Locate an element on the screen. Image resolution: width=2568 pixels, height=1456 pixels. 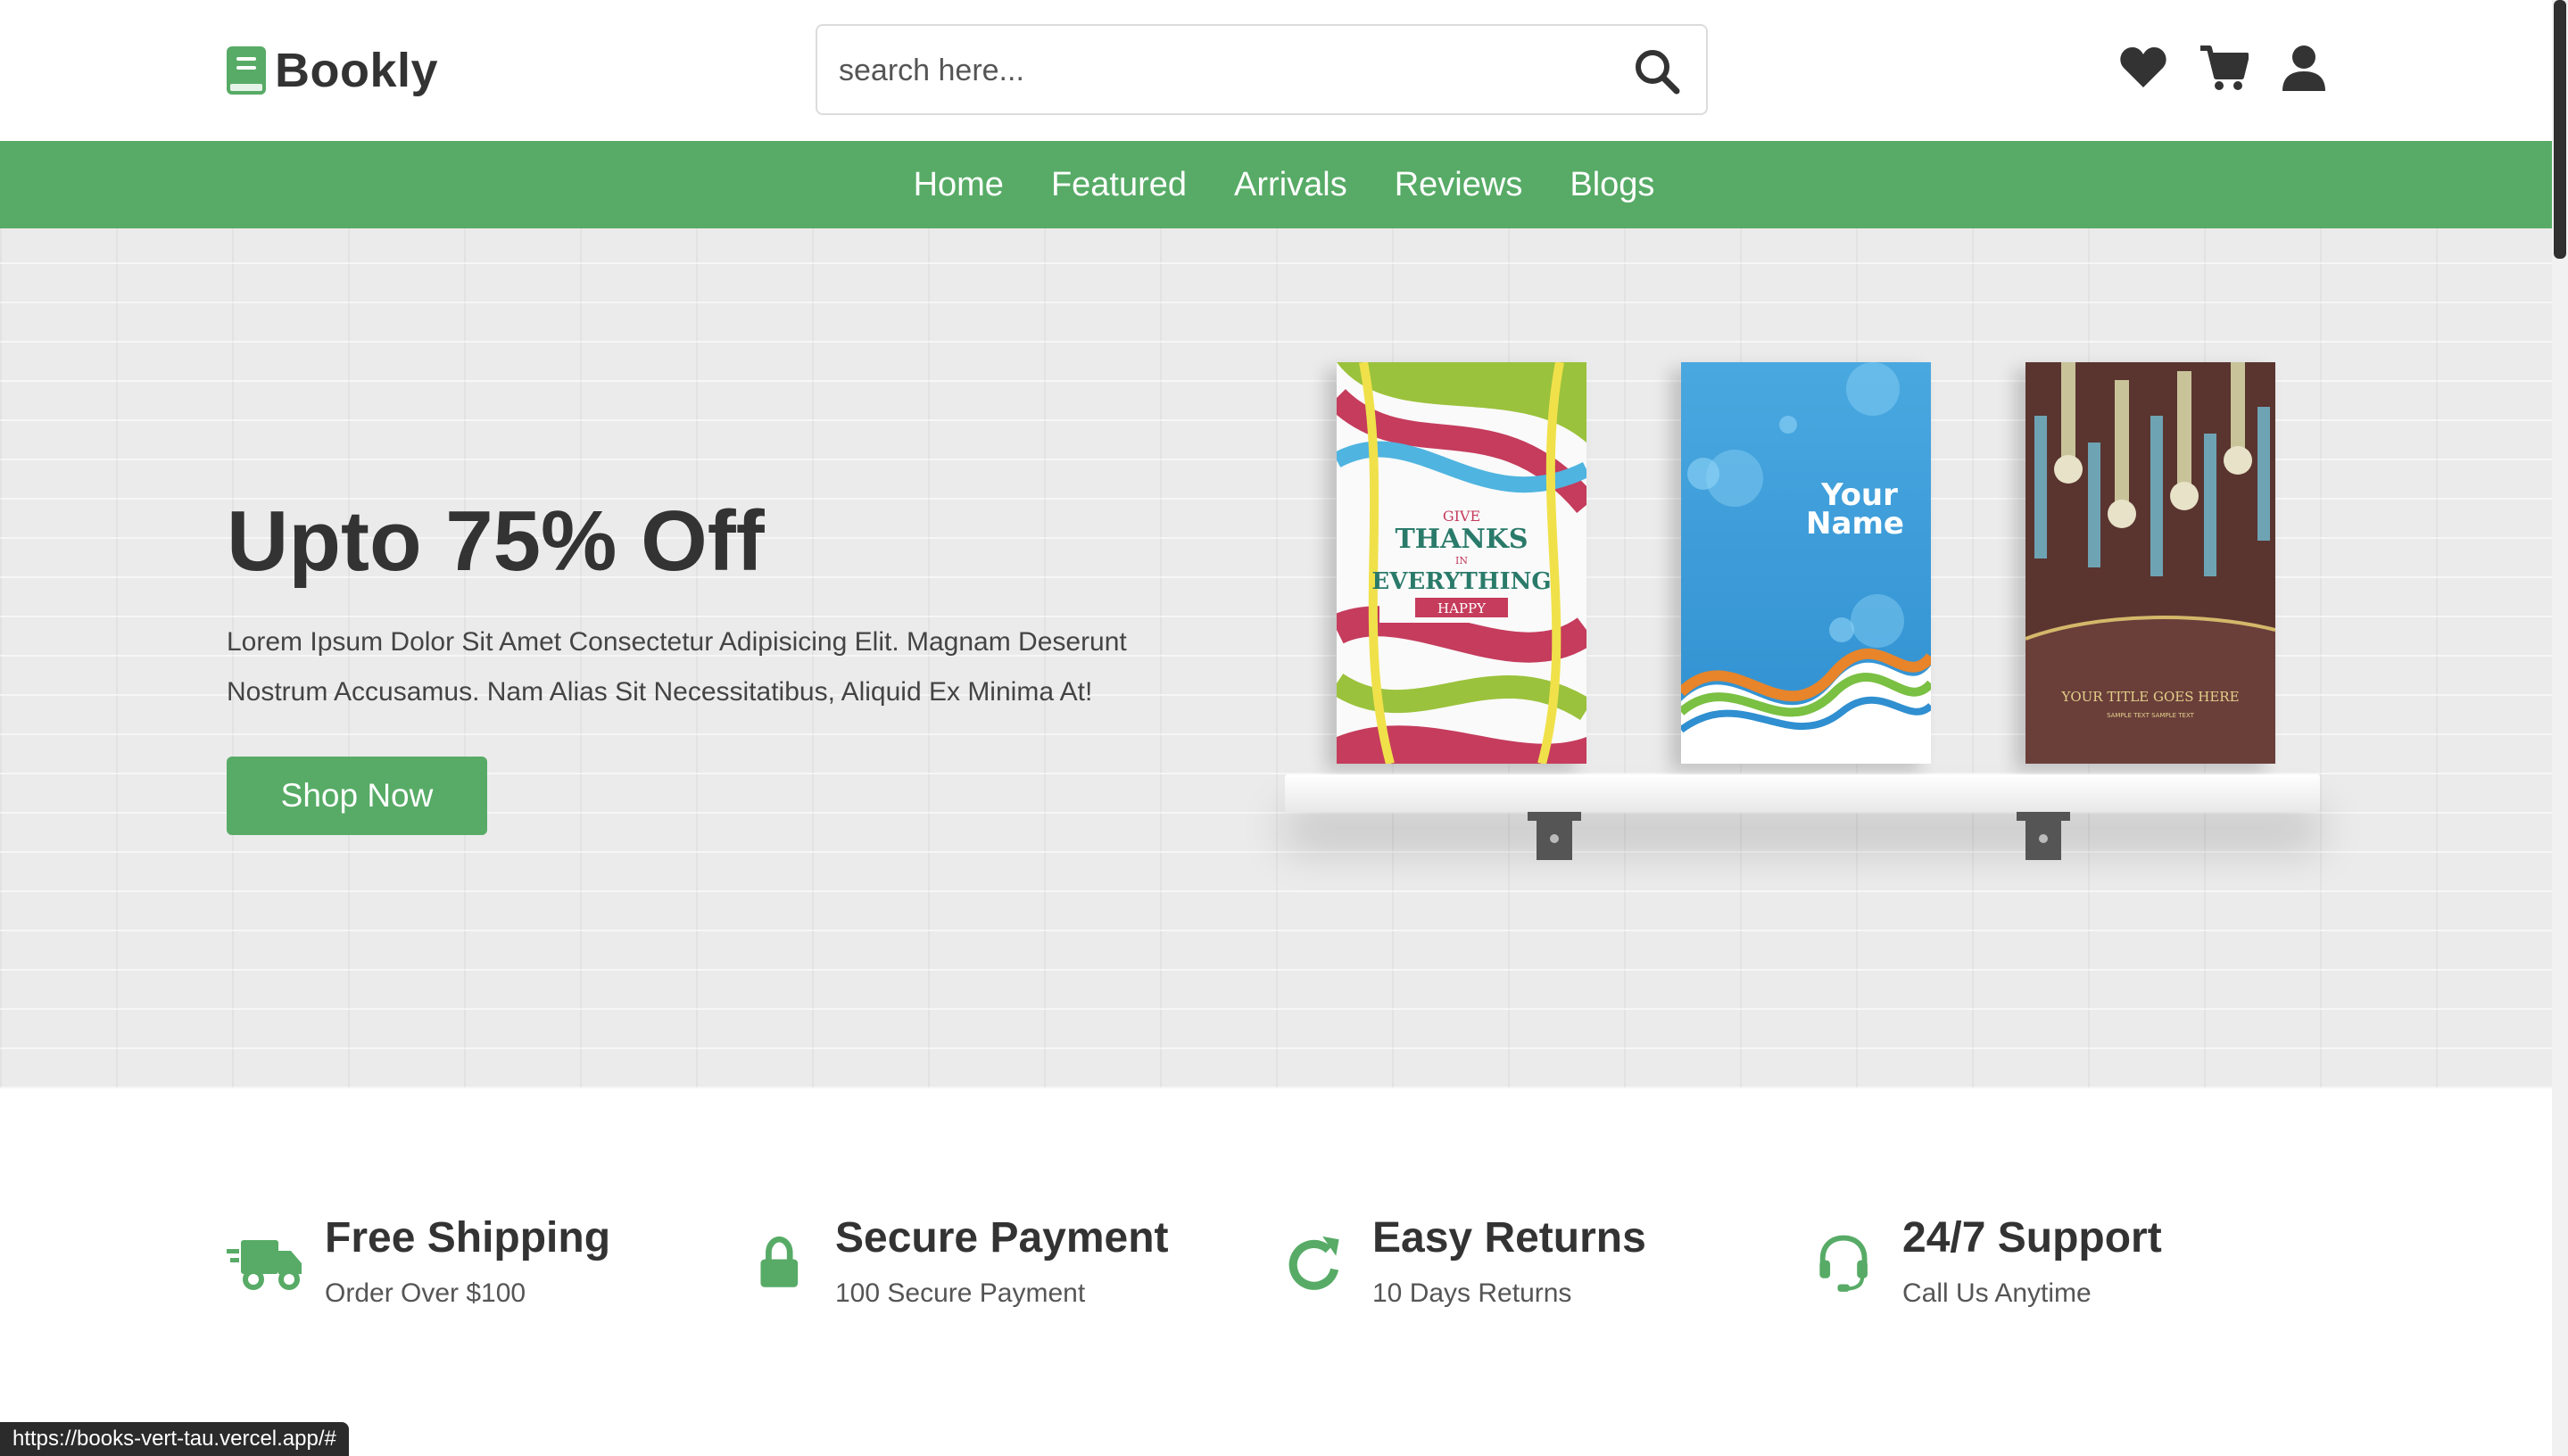
book-cover-thanks: GIVE THANKS IN EVERYTHING HAPPY is located at coordinates (1461, 563).